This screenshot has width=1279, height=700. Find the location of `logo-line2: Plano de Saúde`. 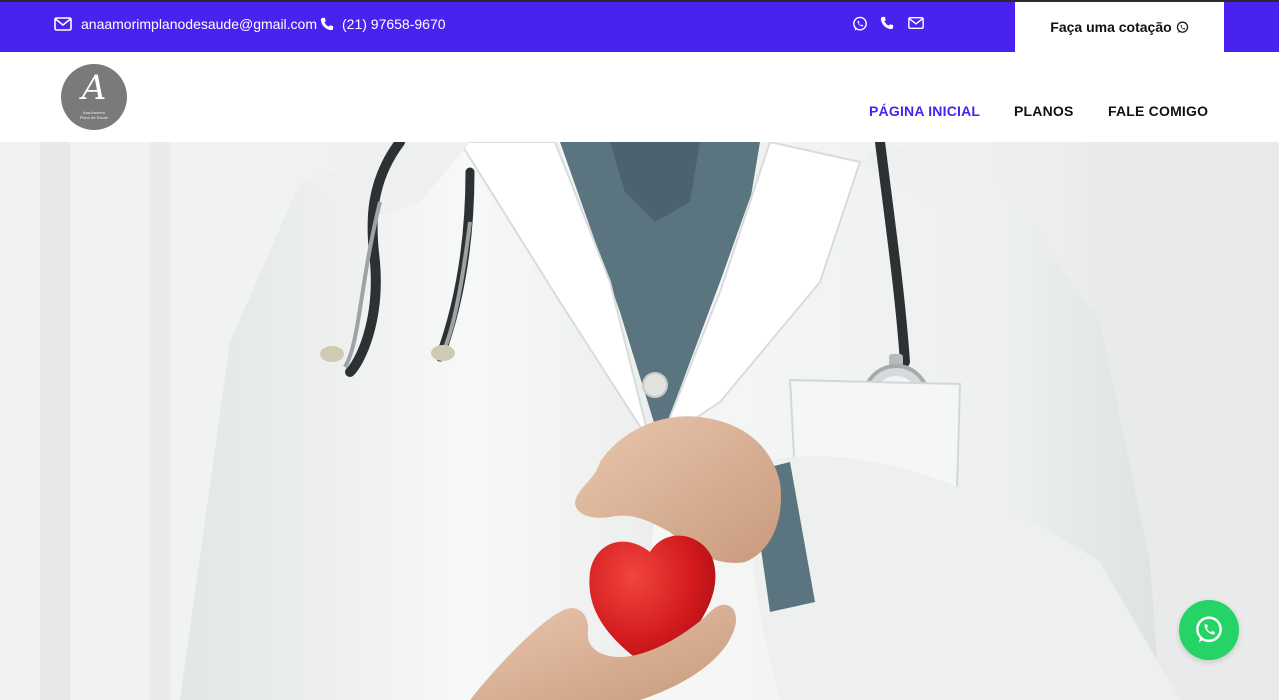

logo-line2: Plano de Saúde is located at coordinates (94, 117).